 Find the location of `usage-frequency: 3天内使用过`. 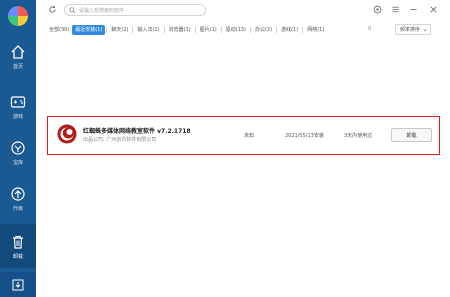

usage-frequency: 3天内使用过 is located at coordinates (358, 136).